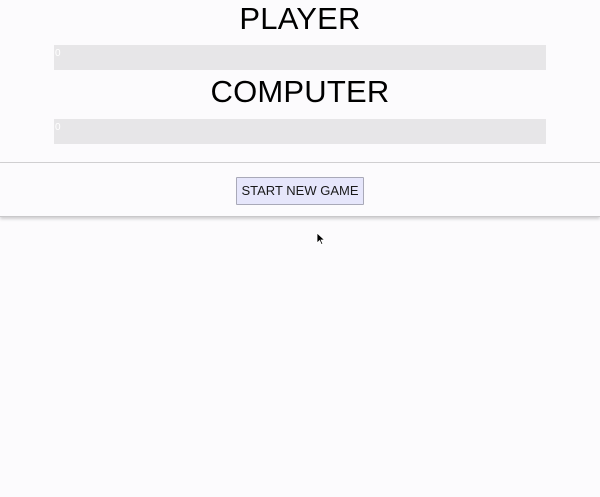 Image resolution: width=600 pixels, height=497 pixels. Describe the element at coordinates (321, 239) in the screenshot. I see `mouse-pointer-icon` at that location.